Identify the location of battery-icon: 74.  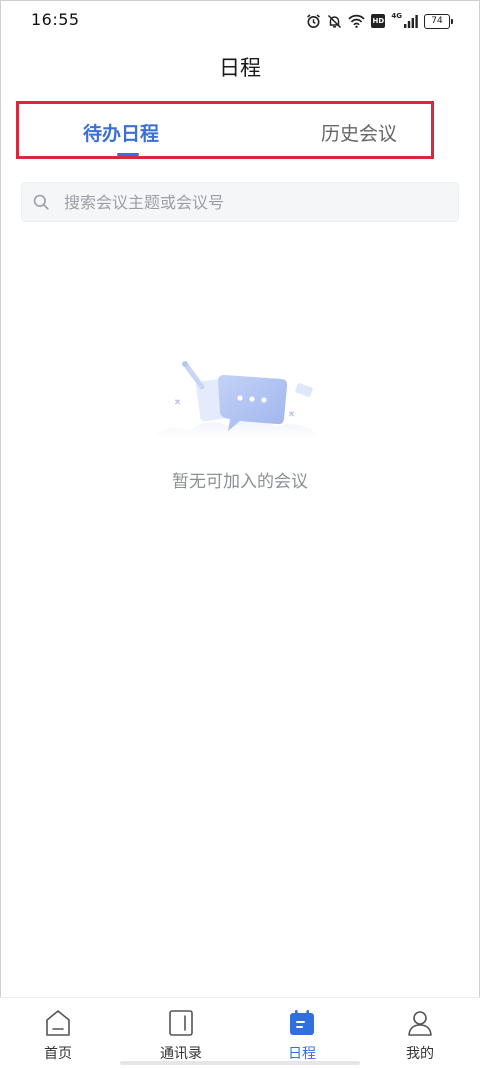
(438, 21).